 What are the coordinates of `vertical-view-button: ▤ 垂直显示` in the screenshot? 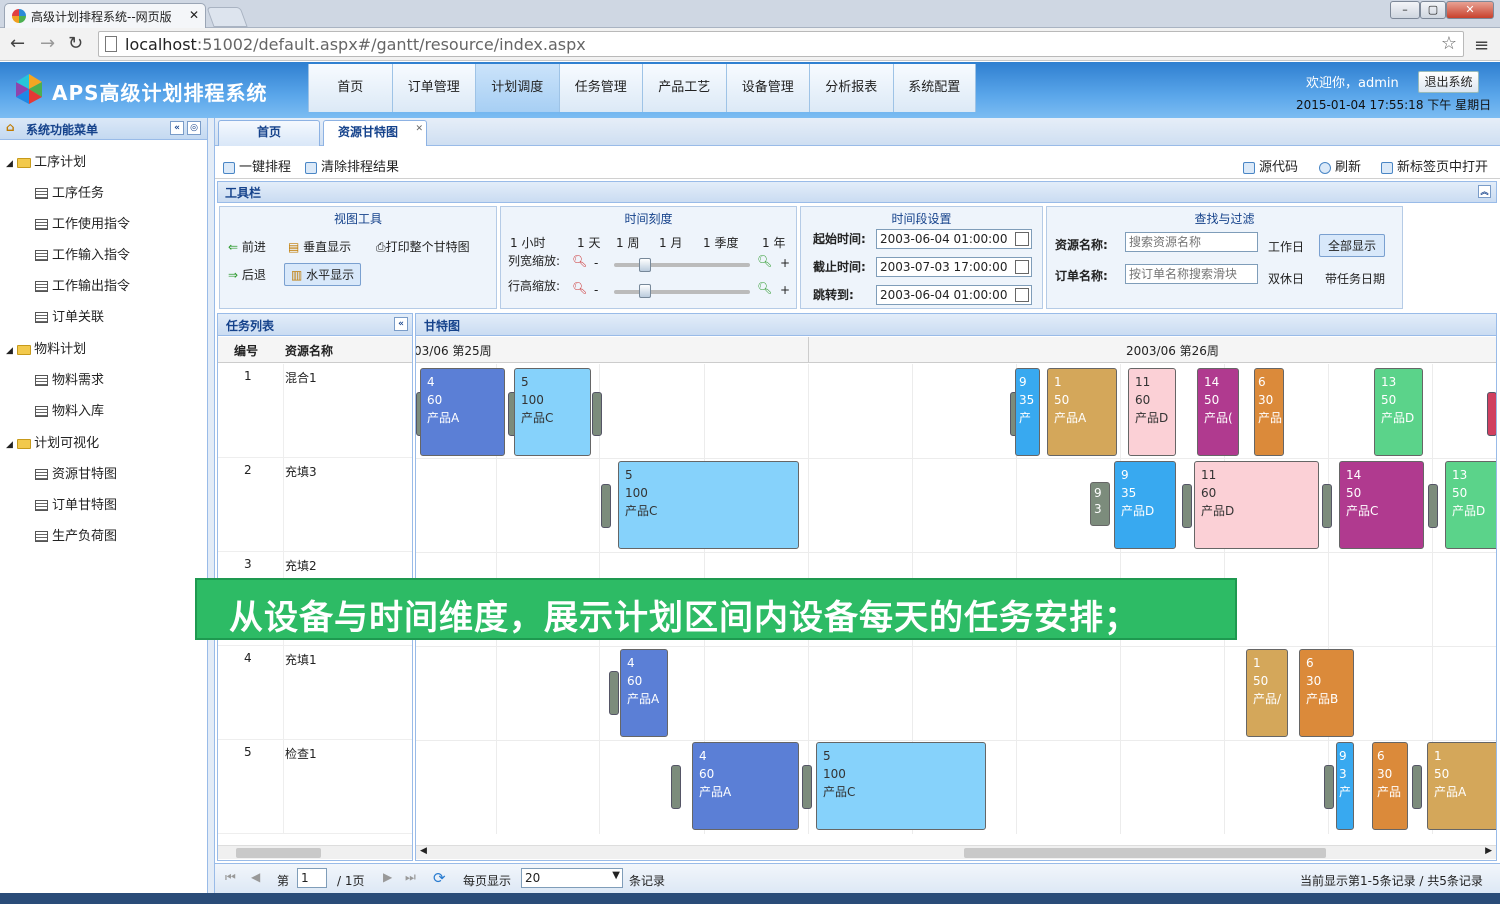 It's located at (319, 246).